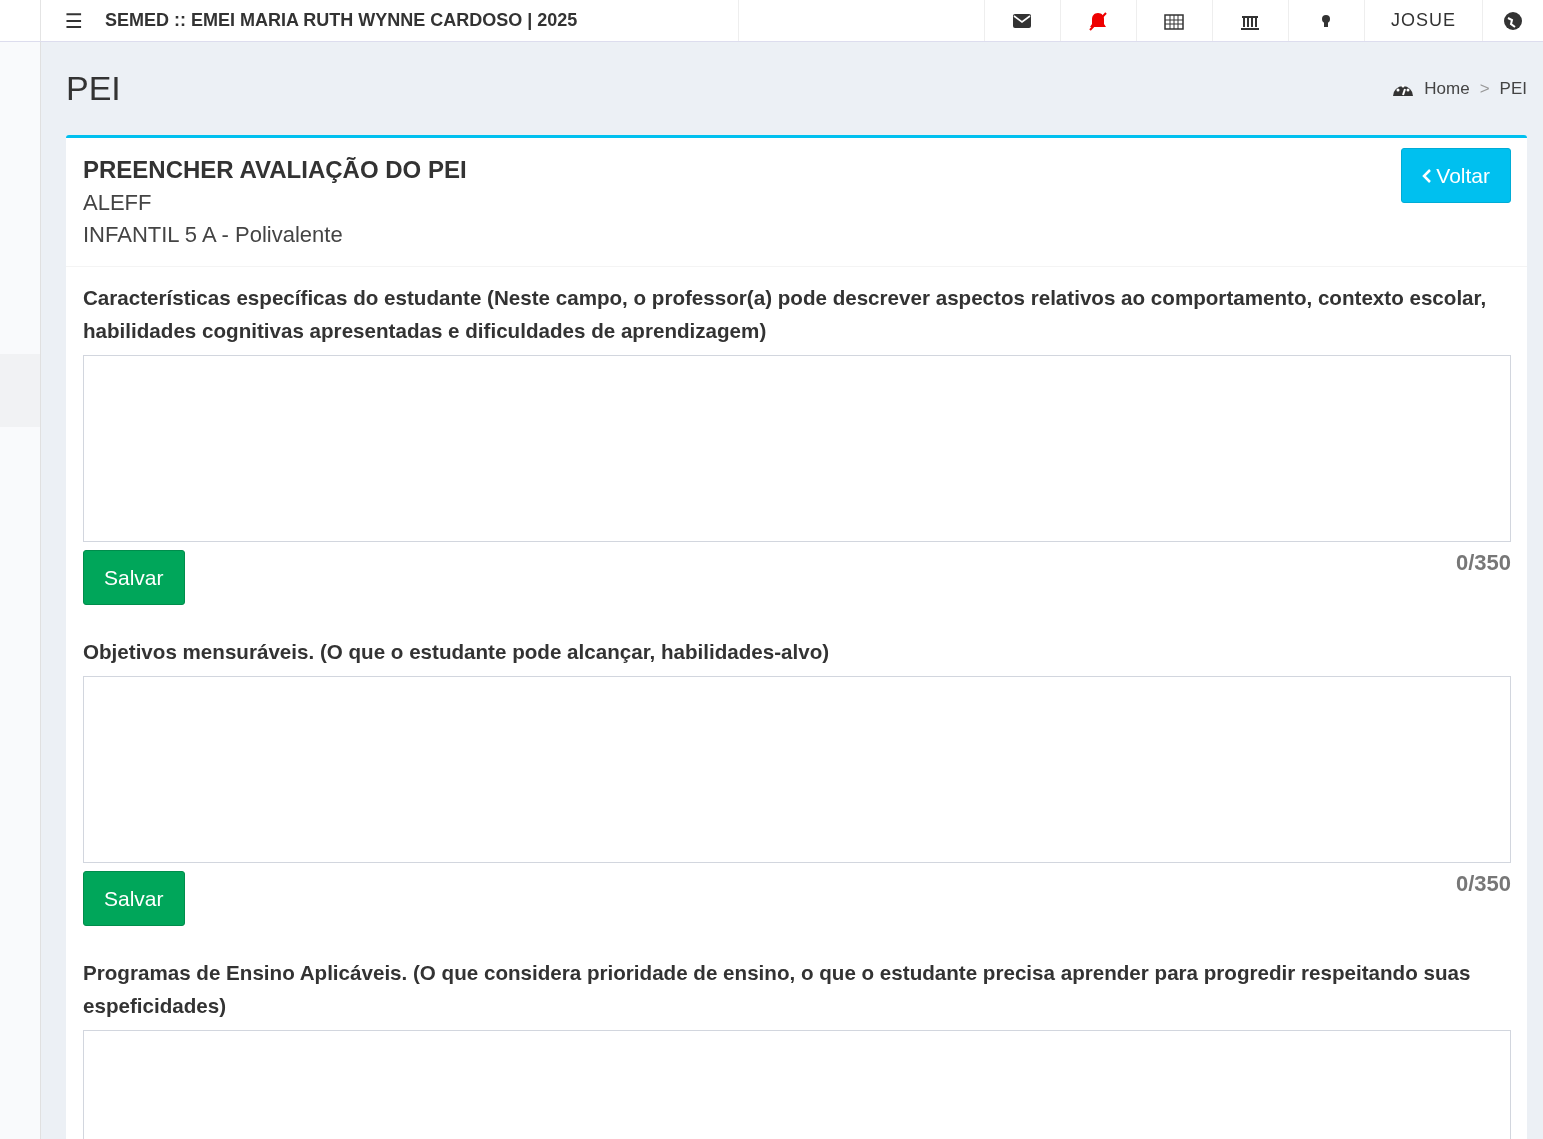  I want to click on class-name: INFANTIL 5 A - Polivalente, so click(213, 235).